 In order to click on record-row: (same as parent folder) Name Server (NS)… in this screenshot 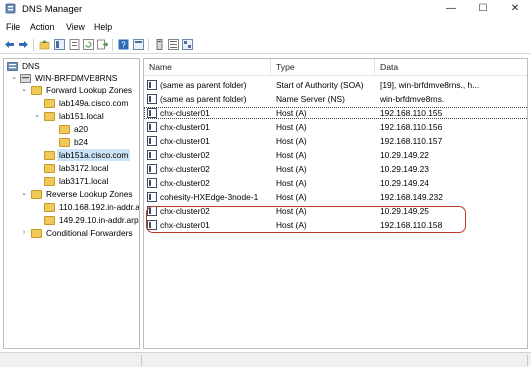, I will do `click(335, 99)`.